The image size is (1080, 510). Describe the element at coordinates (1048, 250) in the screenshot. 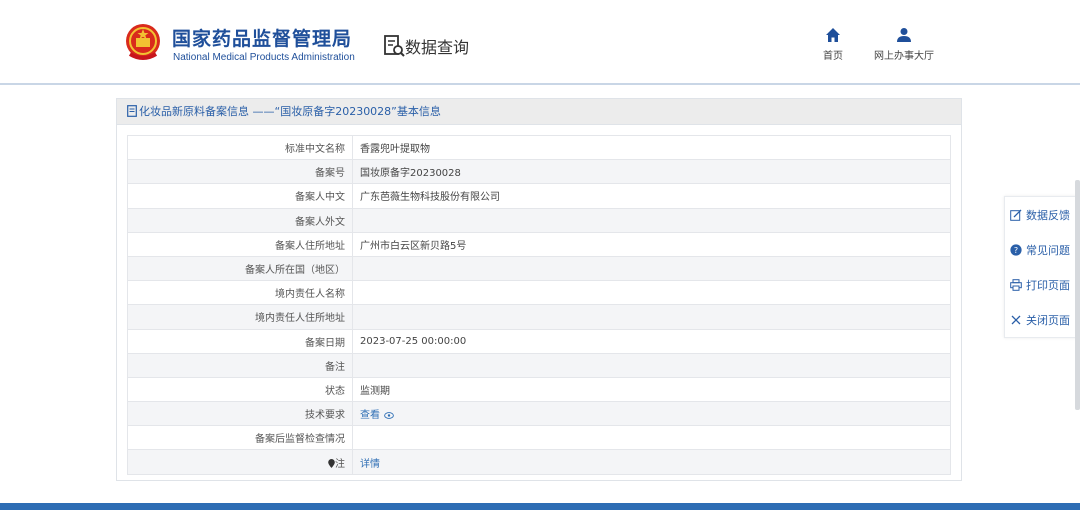

I see `faq-label: 常见问题` at that location.